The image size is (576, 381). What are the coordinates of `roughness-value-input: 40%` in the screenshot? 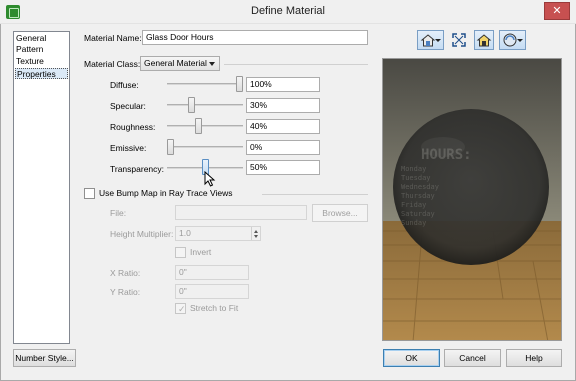 It's located at (283, 126).